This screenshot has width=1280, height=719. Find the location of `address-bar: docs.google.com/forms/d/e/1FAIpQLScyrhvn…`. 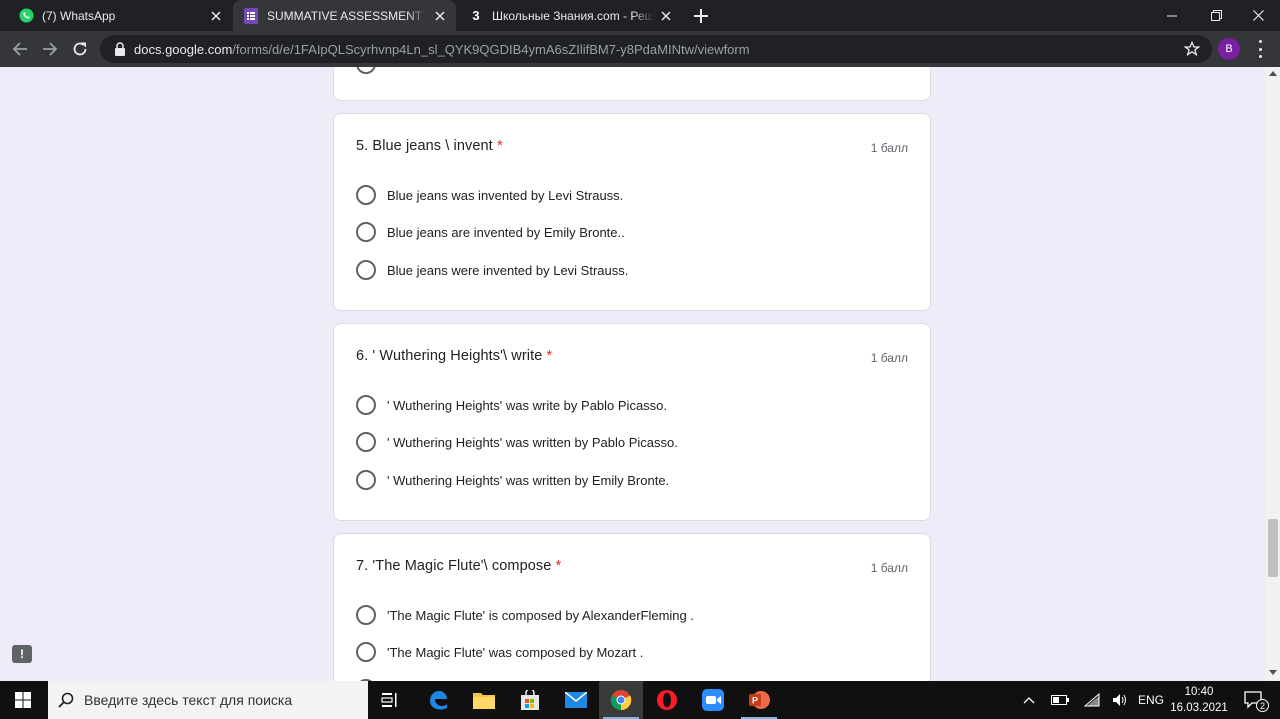

address-bar: docs.google.com/forms/d/e/1FAIpQLScyrhvn… is located at coordinates (656, 49).